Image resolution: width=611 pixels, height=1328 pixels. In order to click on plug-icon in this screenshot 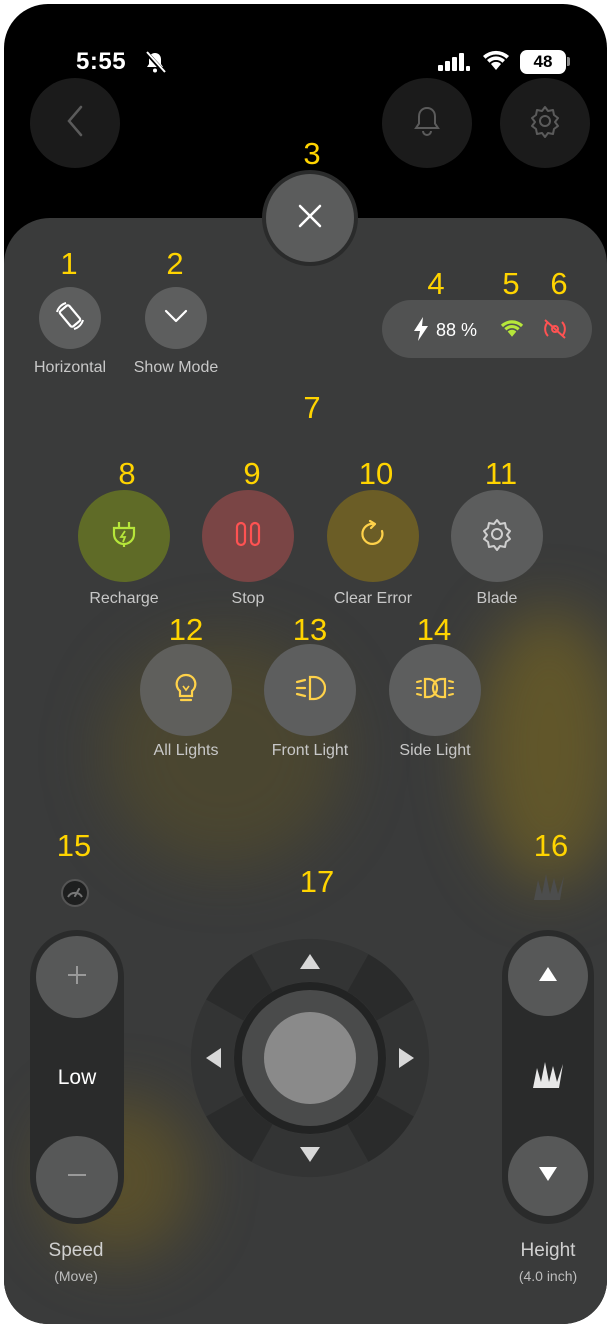, I will do `click(124, 536)`.